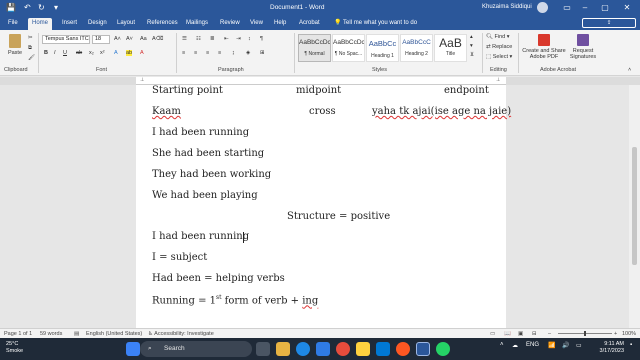  I want to click on zoom-slider-thumb, so click(585, 333).